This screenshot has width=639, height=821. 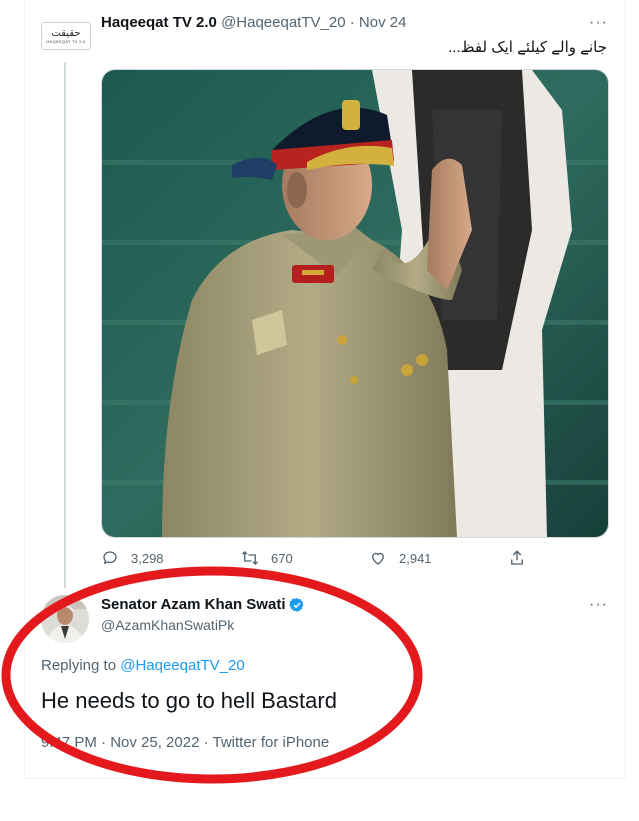 What do you see at coordinates (250, 558) in the screenshot?
I see `retweet-icon` at bounding box center [250, 558].